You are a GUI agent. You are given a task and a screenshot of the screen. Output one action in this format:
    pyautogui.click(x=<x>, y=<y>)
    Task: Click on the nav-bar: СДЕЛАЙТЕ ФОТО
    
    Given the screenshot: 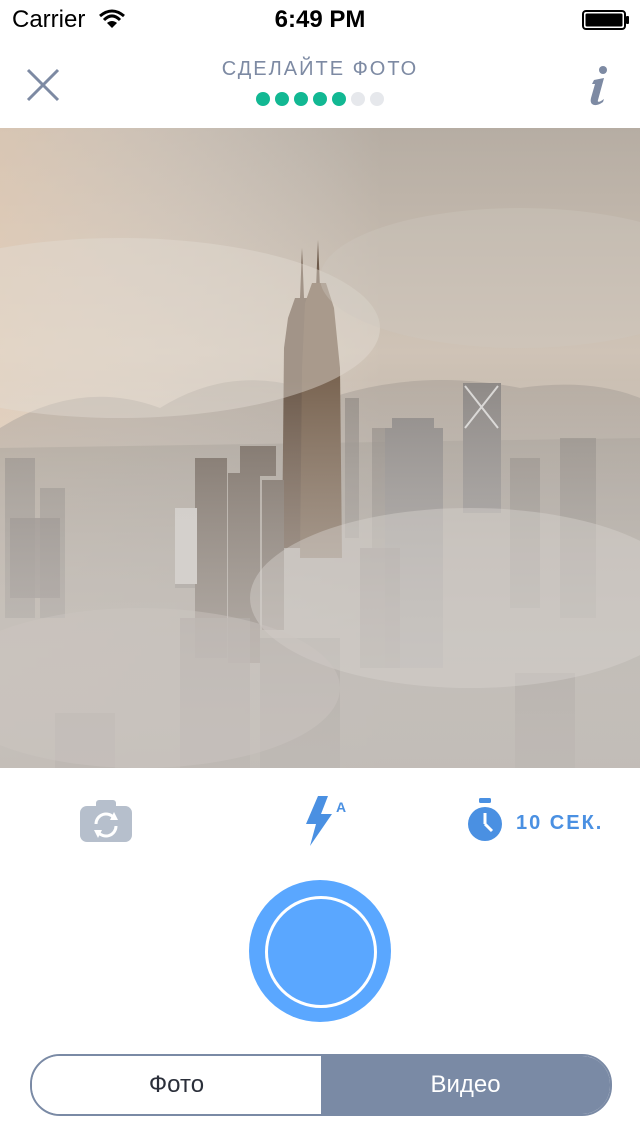 What is the action you would take?
    pyautogui.click(x=320, y=84)
    